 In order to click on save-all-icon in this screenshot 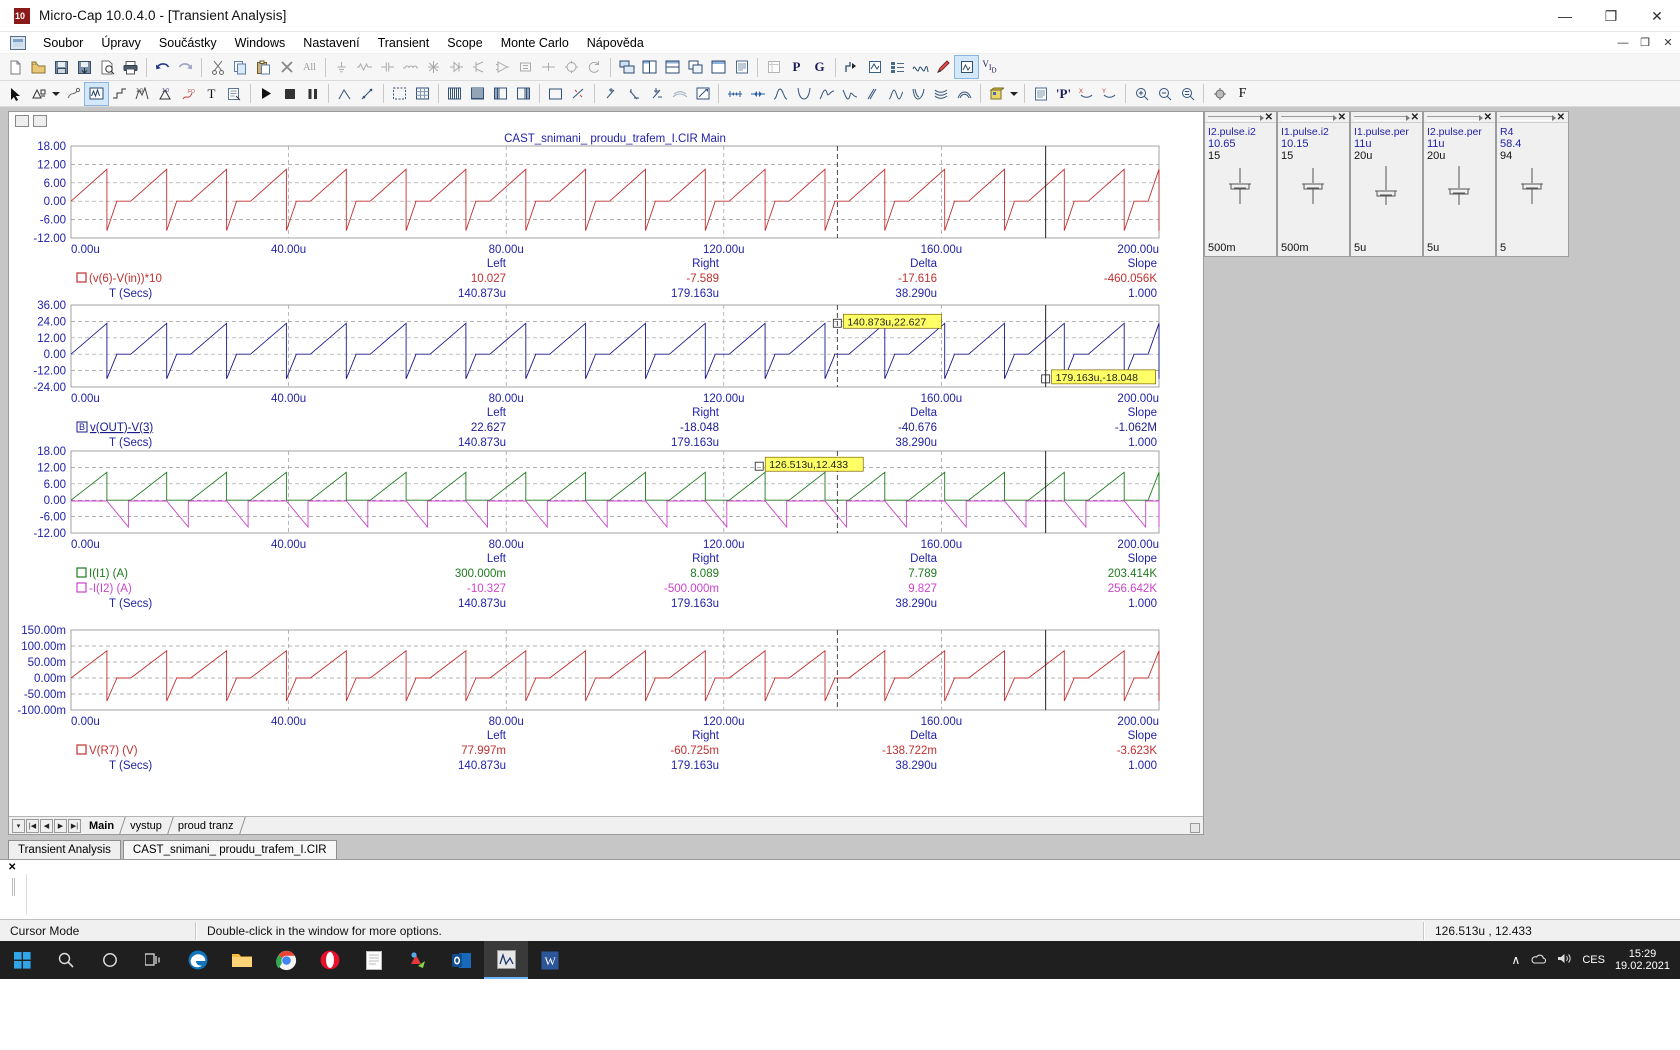, I will do `click(84, 67)`.